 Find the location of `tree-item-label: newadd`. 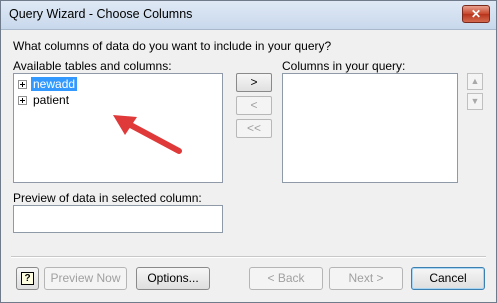

tree-item-label: newadd is located at coordinates (54, 84).